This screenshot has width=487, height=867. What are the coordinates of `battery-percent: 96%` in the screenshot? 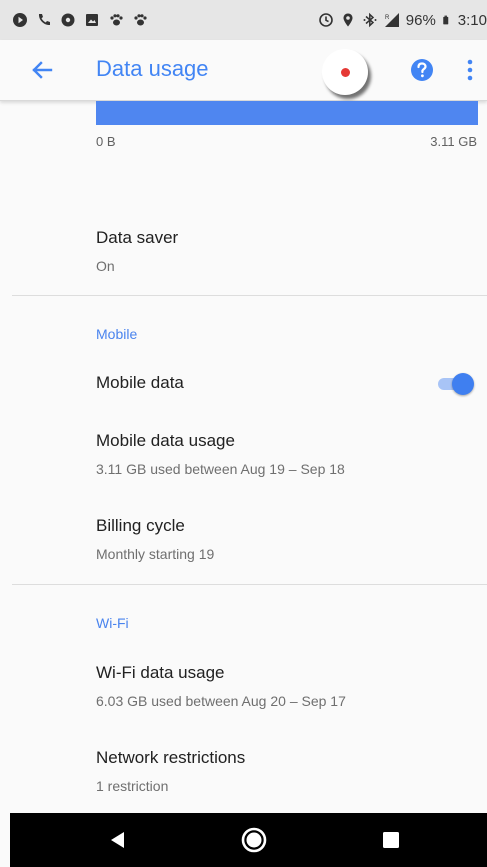 It's located at (420, 20).